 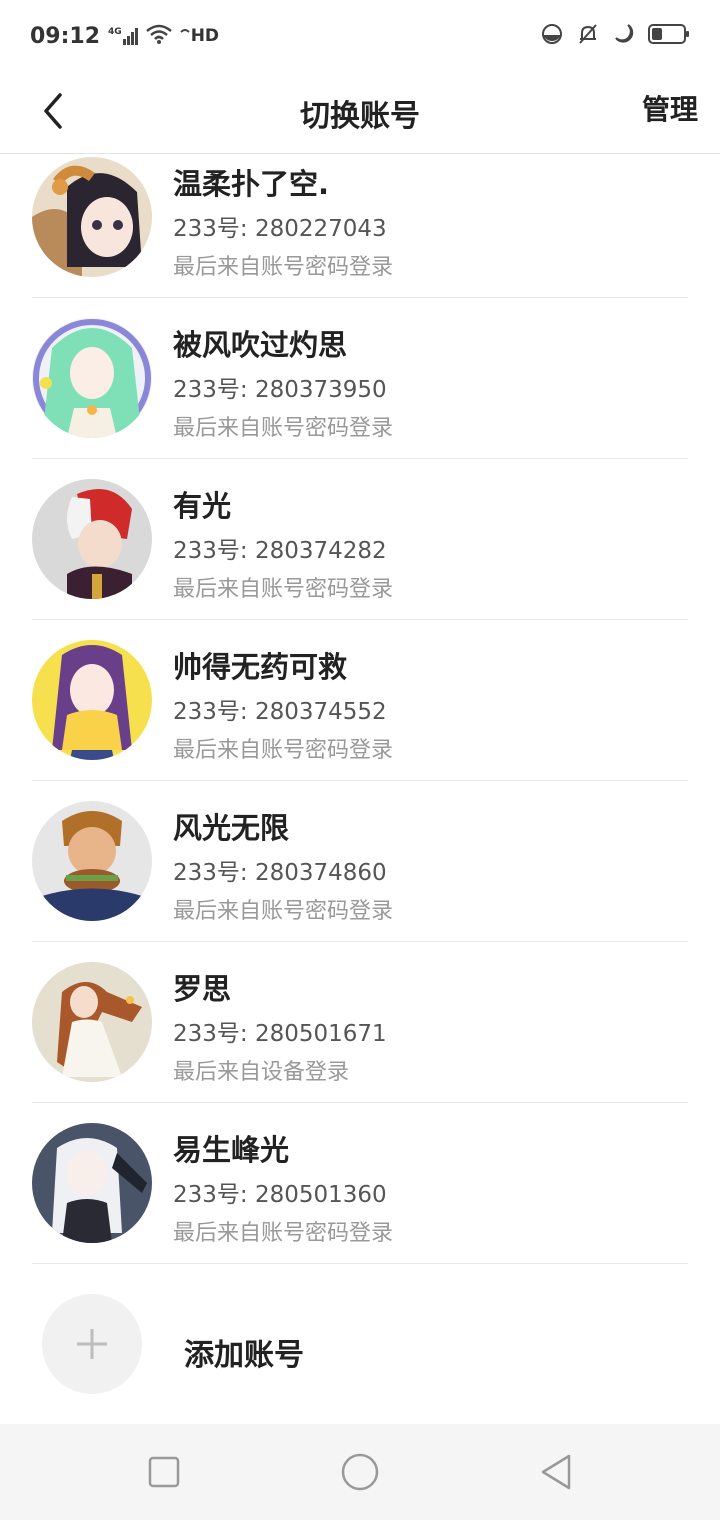 I want to click on system-back-button, so click(x=556, y=1472).